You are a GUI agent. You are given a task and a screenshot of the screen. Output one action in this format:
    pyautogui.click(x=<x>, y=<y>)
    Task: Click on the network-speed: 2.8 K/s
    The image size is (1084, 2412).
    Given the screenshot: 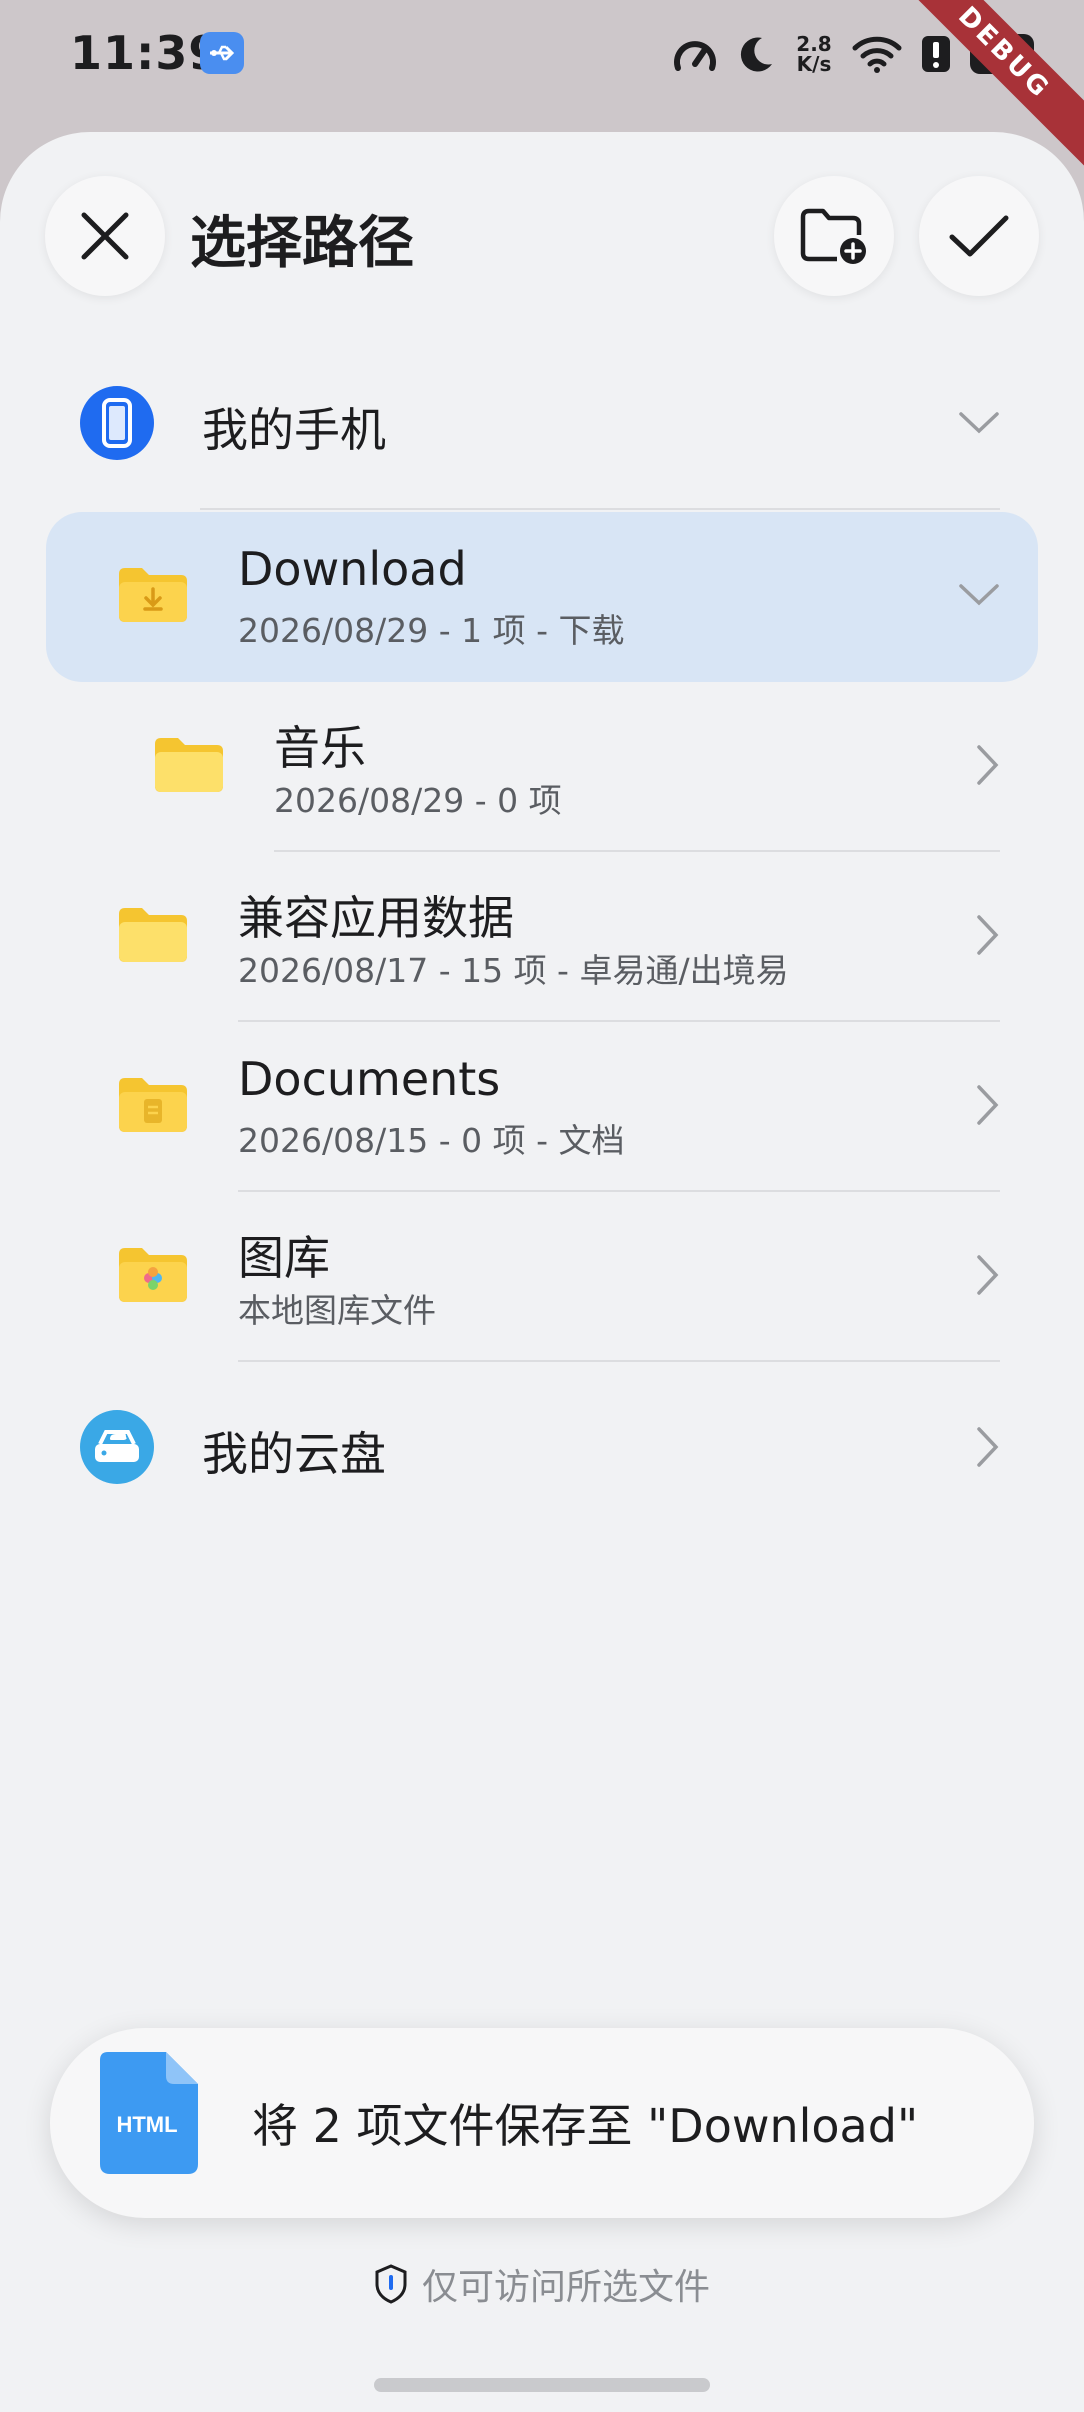 What is the action you would take?
    pyautogui.click(x=814, y=54)
    